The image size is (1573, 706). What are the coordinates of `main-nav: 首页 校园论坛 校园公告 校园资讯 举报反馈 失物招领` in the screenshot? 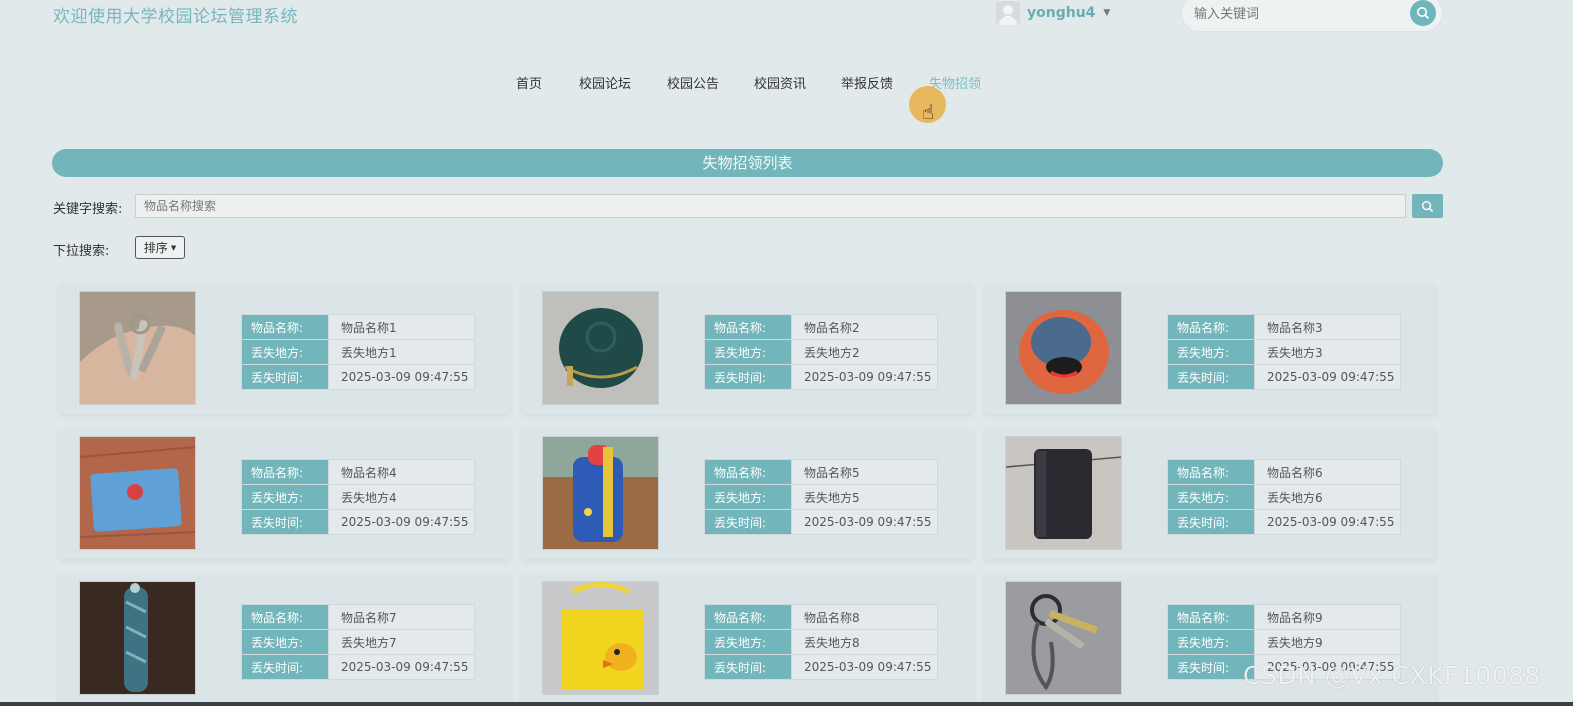 It's located at (786, 83).